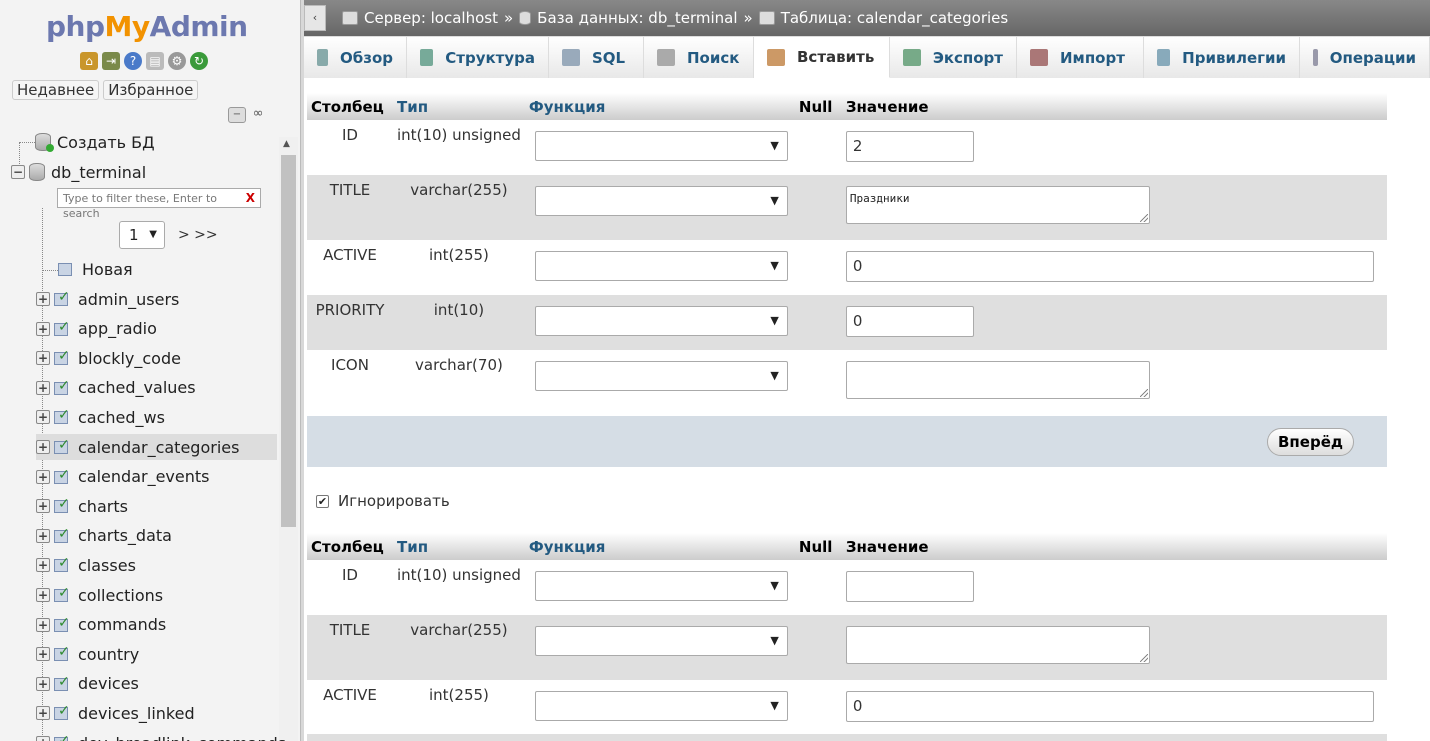 The height and width of the screenshot is (741, 1430). What do you see at coordinates (288, 341) in the screenshot?
I see `scroll-thumb` at bounding box center [288, 341].